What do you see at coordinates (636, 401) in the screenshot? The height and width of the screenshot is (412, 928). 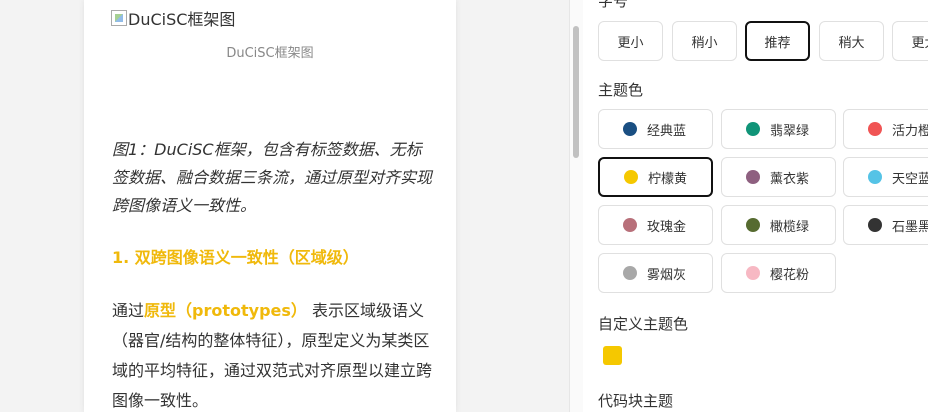 I see `code-theme-label: 代码块主题` at bounding box center [636, 401].